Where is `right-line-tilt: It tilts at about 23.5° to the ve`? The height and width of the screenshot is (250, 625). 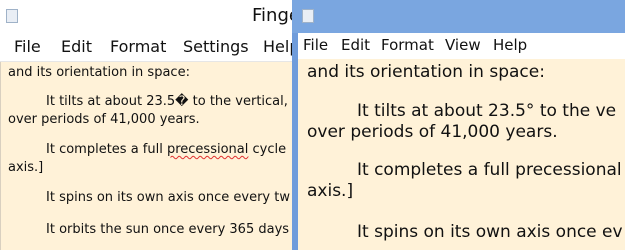
right-line-tilt: It tilts at about 23.5° to the ve is located at coordinates (487, 111).